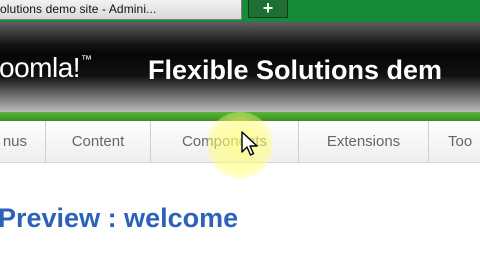  I want to click on logo-trademark: ™, so click(86, 60).